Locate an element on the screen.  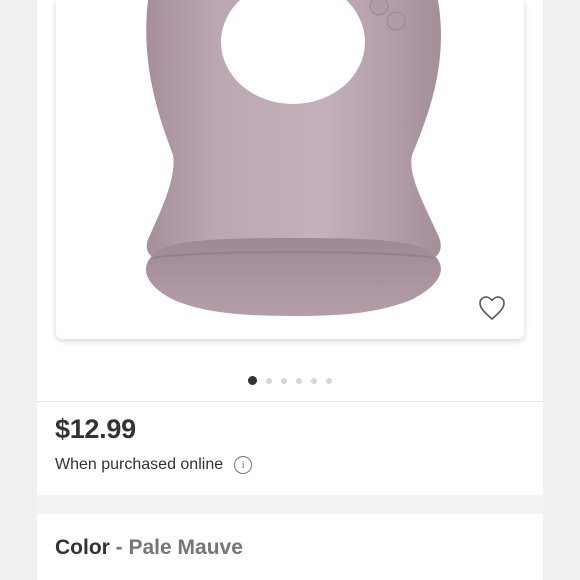
color-selector-card: Color - Pale Mauve is located at coordinates (290, 547).